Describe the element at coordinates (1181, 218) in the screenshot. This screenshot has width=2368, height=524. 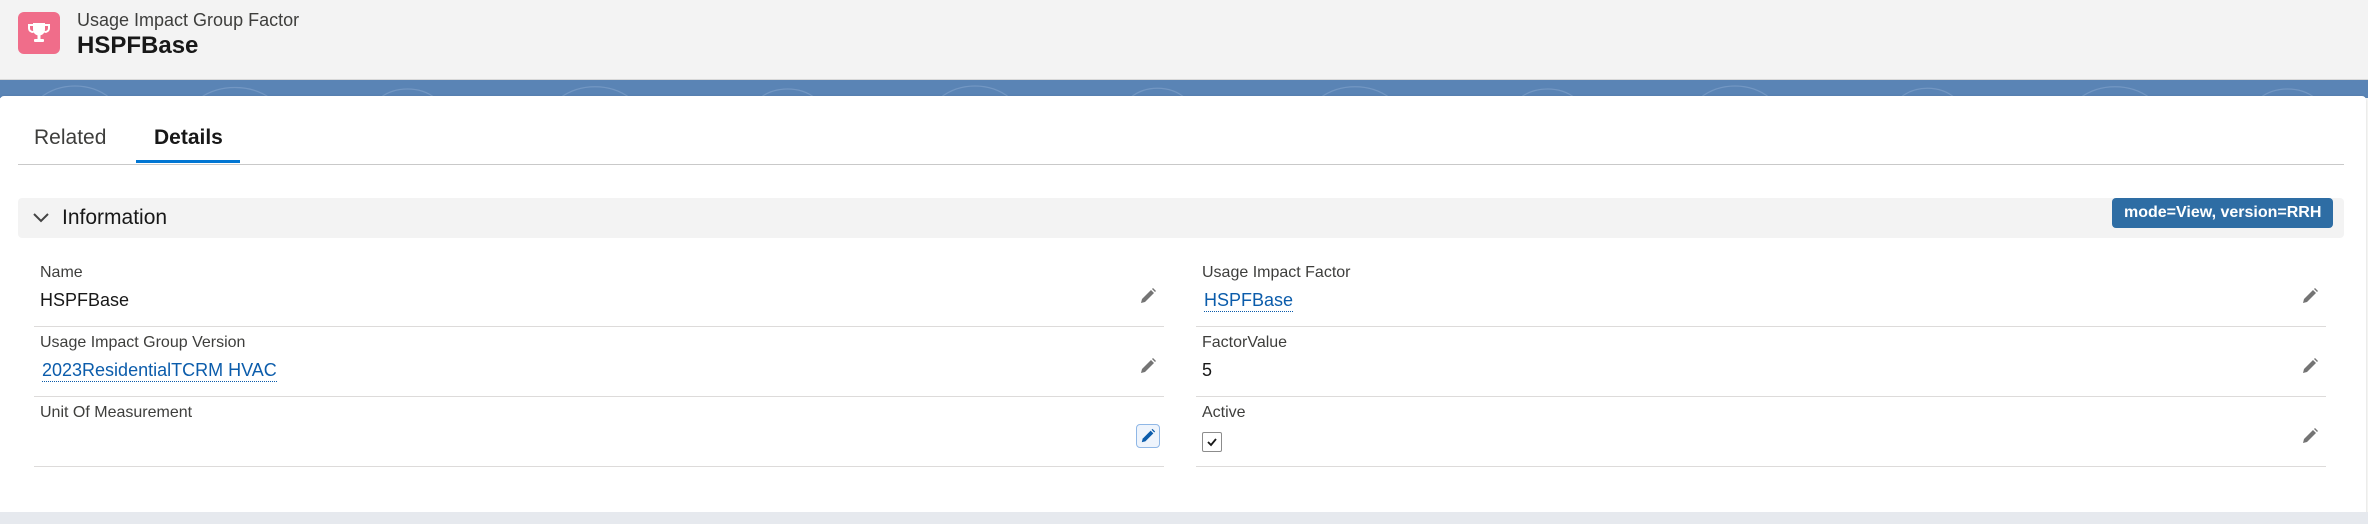
I see `section-header-information: Information` at that location.